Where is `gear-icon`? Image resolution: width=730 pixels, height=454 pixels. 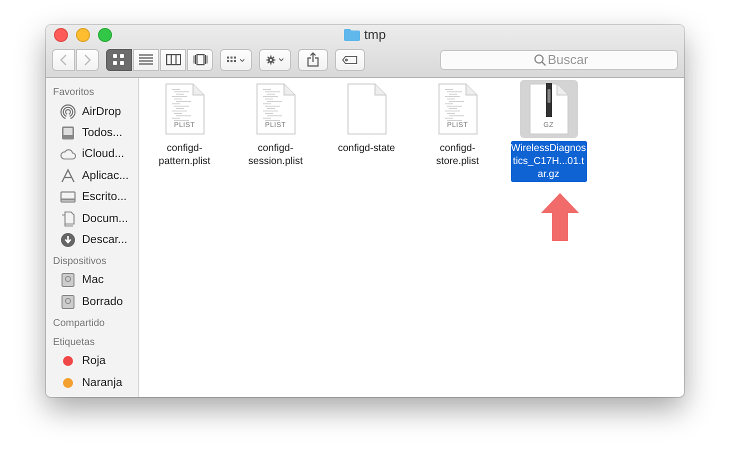
gear-icon is located at coordinates (275, 59).